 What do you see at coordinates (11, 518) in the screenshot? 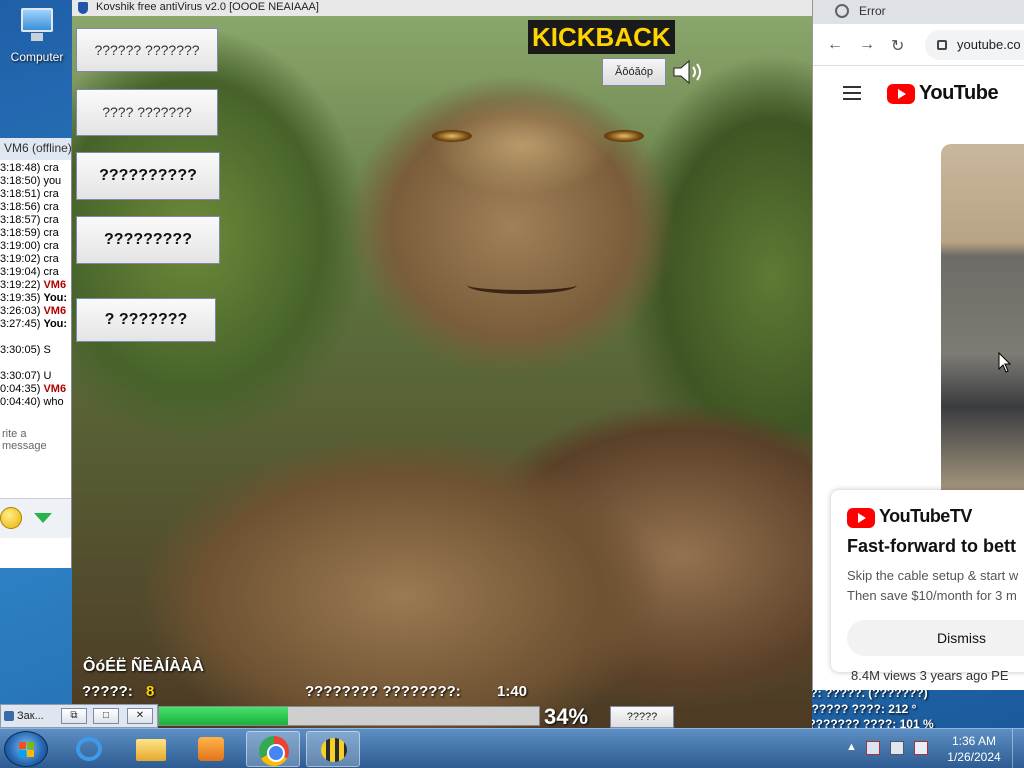
I see `smiley-icon` at bounding box center [11, 518].